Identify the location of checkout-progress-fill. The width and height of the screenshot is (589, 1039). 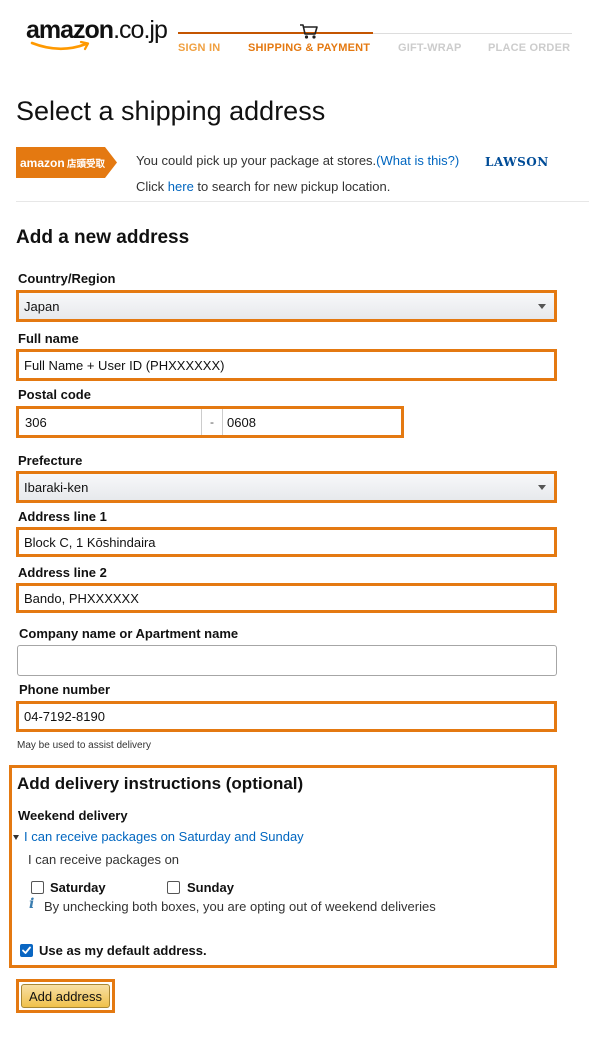
(275, 33).